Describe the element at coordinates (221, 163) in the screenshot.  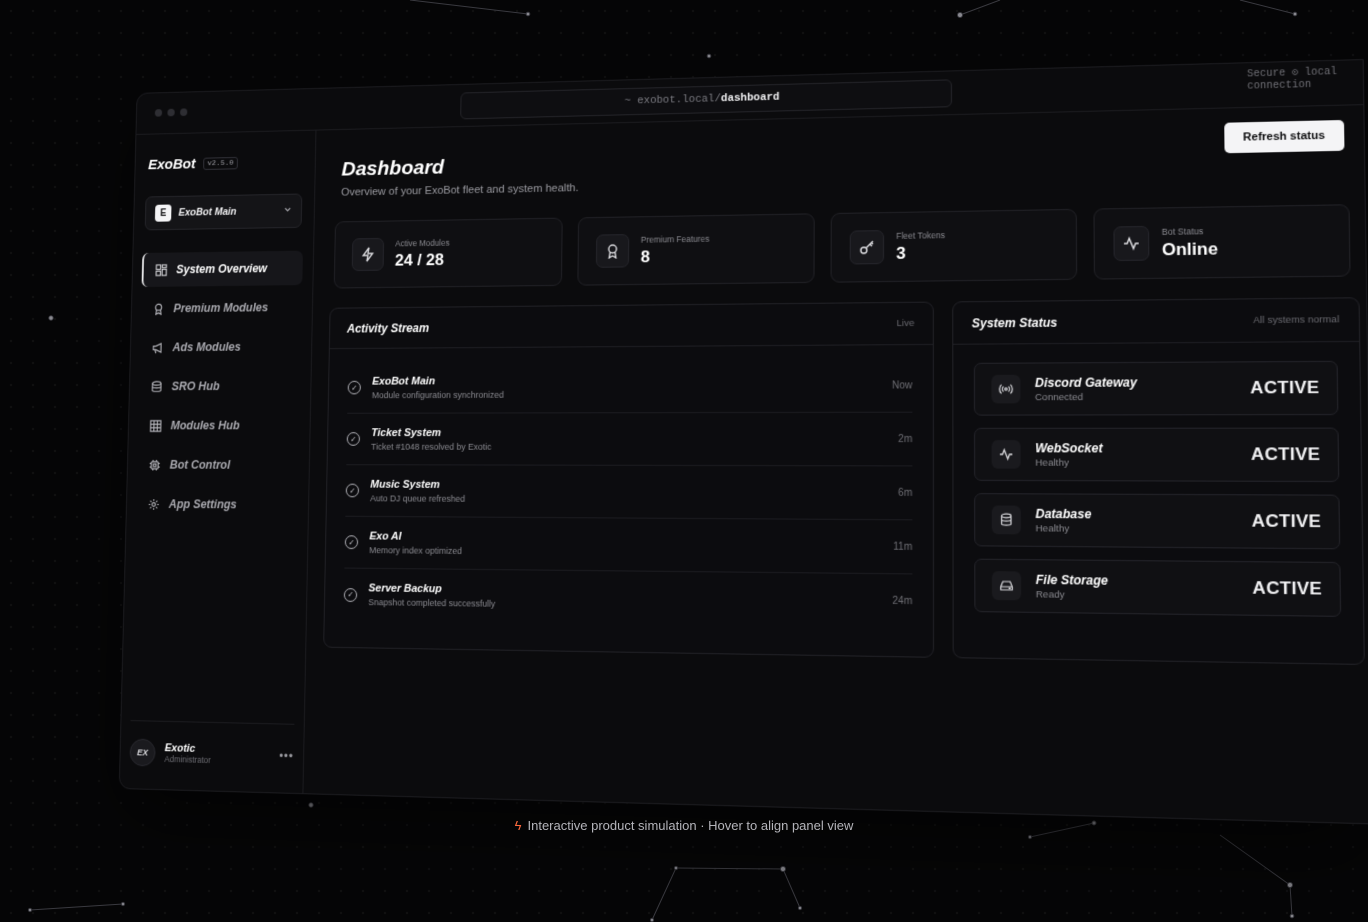
I see `version-badge: v2.5.0` at that location.